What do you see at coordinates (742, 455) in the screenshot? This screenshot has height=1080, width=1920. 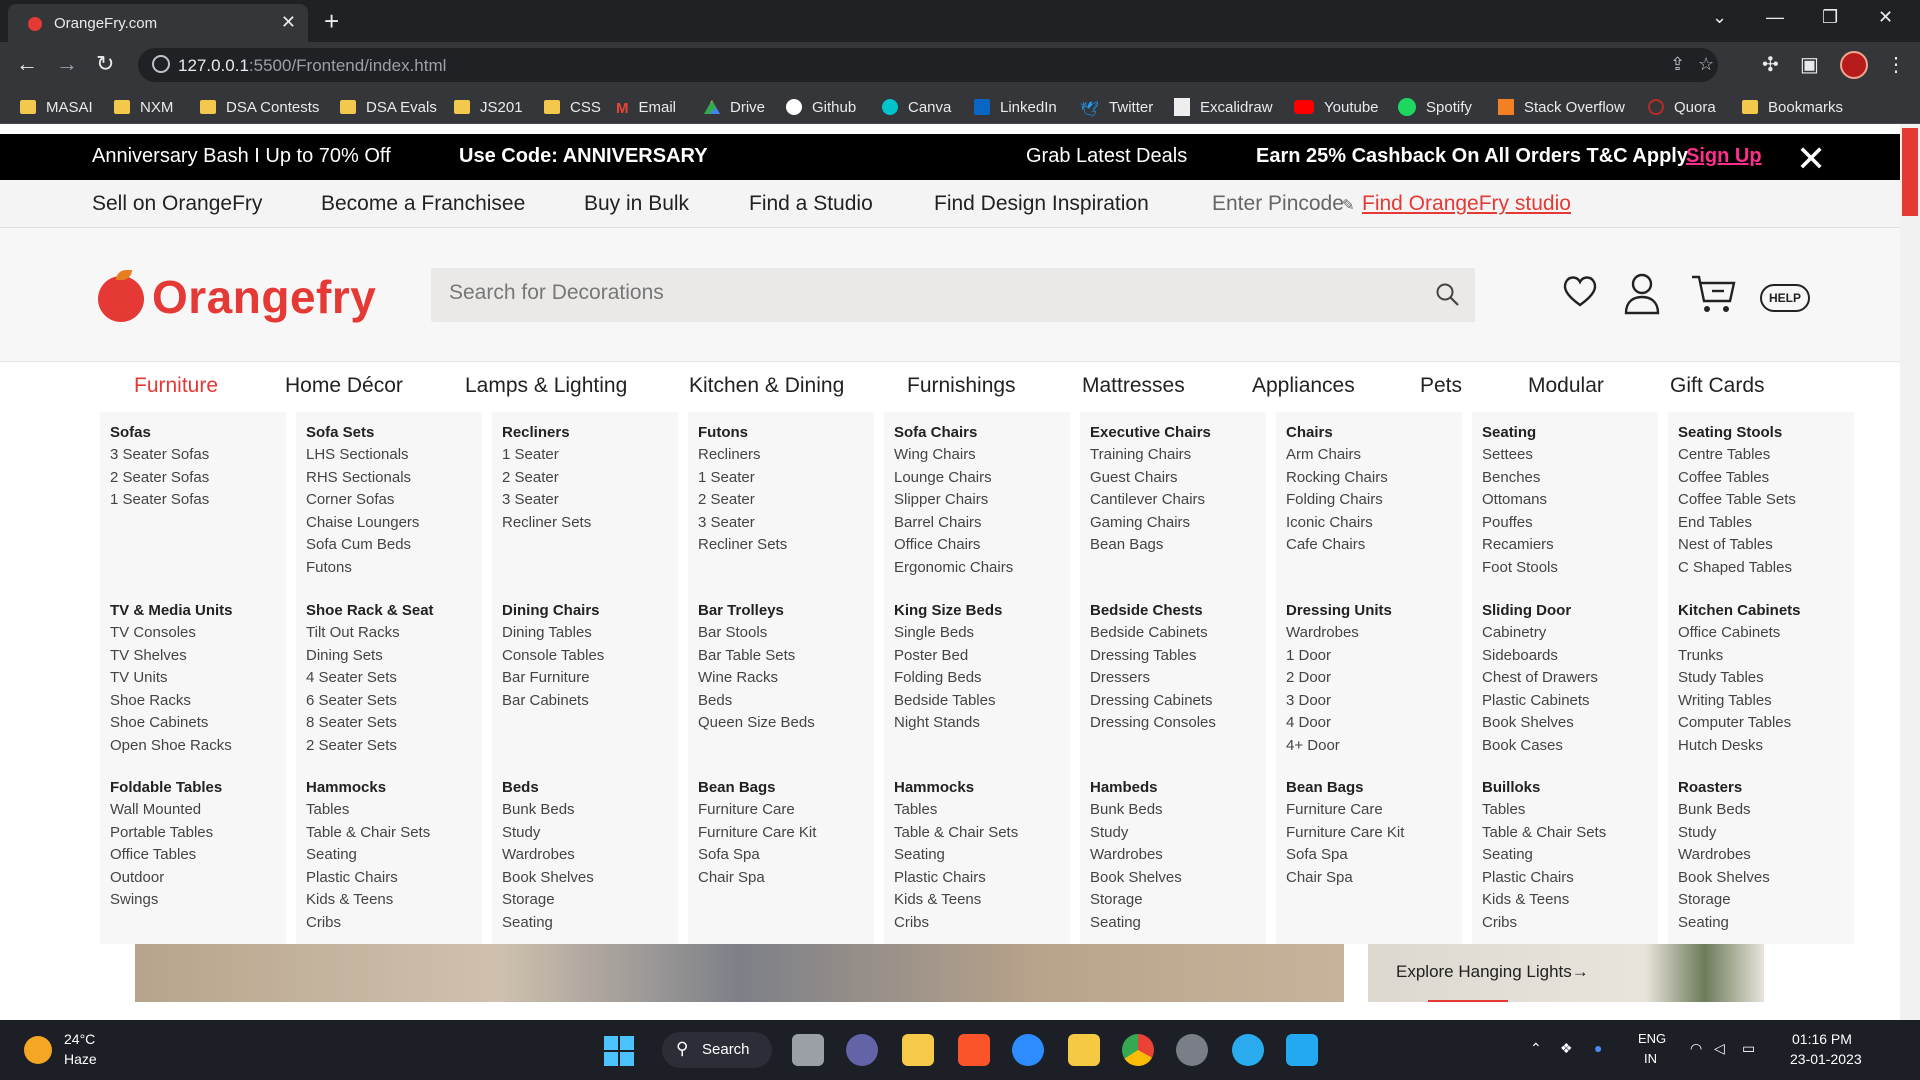 I see `menu-item: Recliners` at bounding box center [742, 455].